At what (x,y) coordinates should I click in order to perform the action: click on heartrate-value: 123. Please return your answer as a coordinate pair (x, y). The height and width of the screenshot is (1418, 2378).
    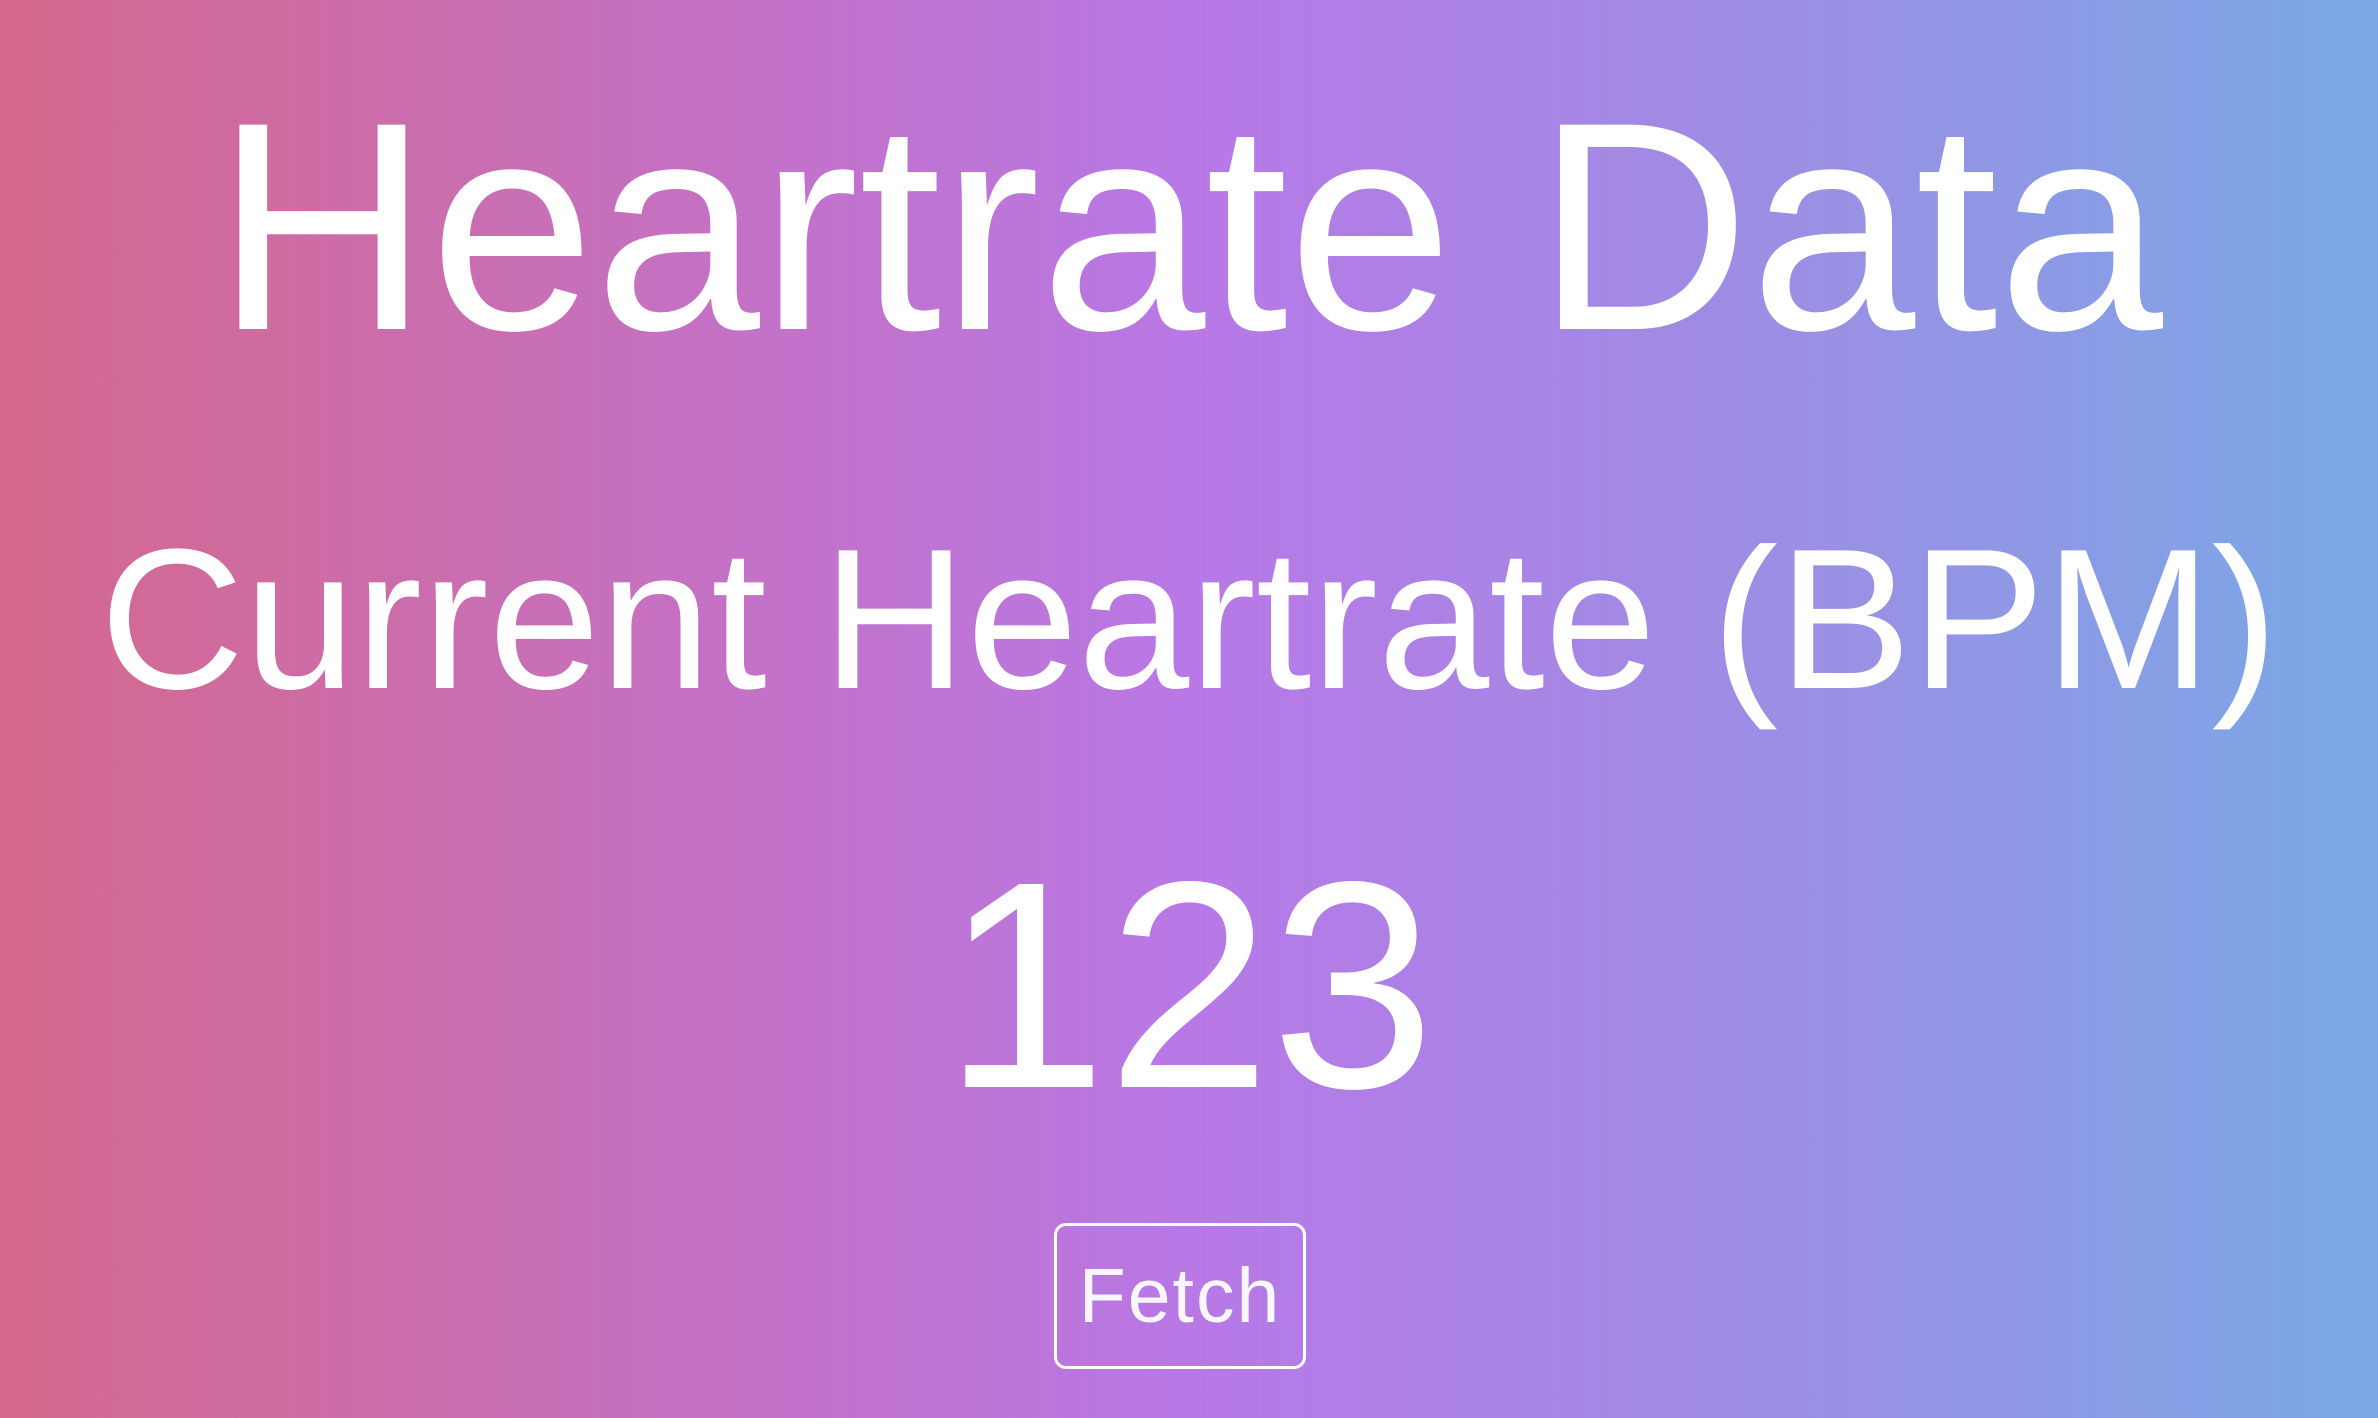
    Looking at the image, I should click on (1189, 985).